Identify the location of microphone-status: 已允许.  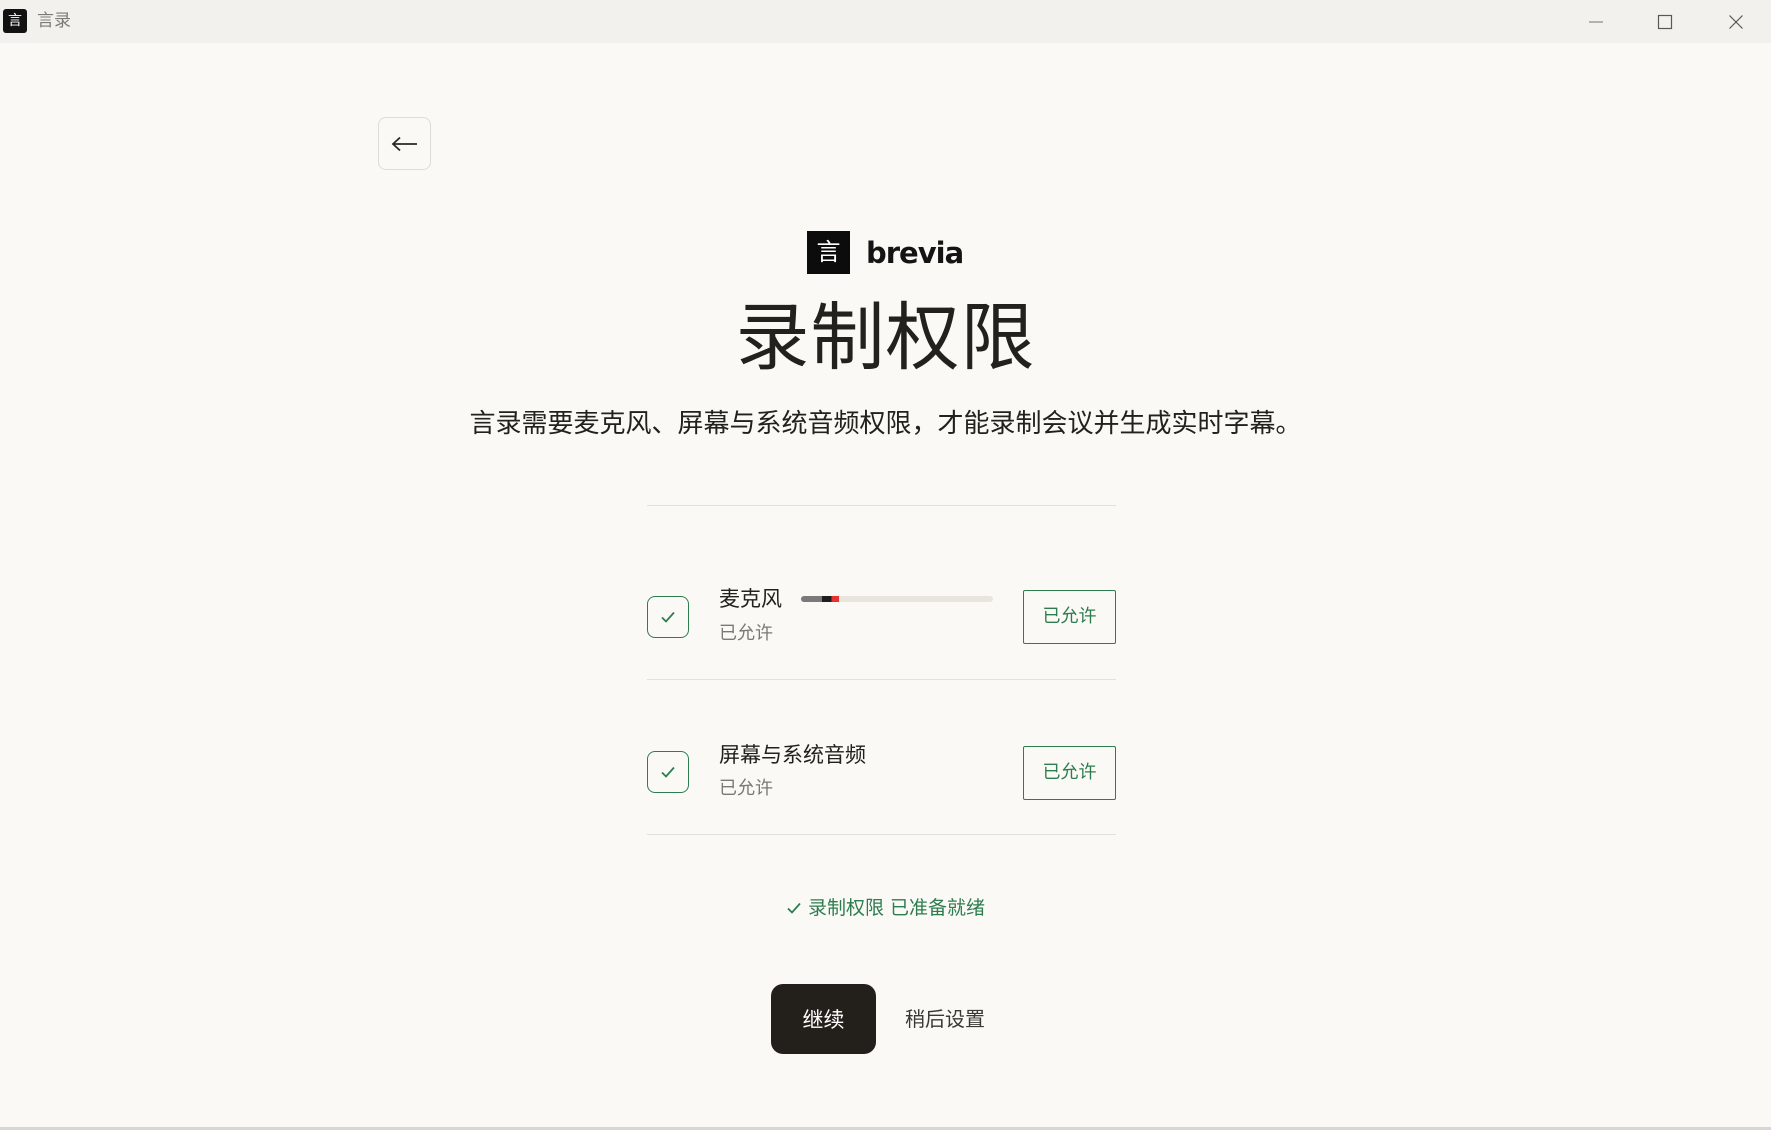
(746, 633).